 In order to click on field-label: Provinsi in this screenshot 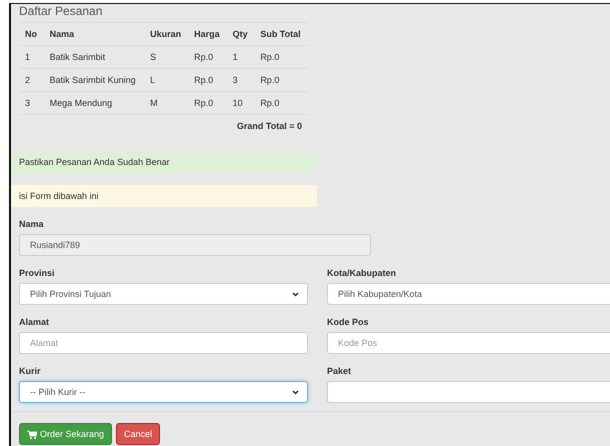, I will do `click(37, 273)`.